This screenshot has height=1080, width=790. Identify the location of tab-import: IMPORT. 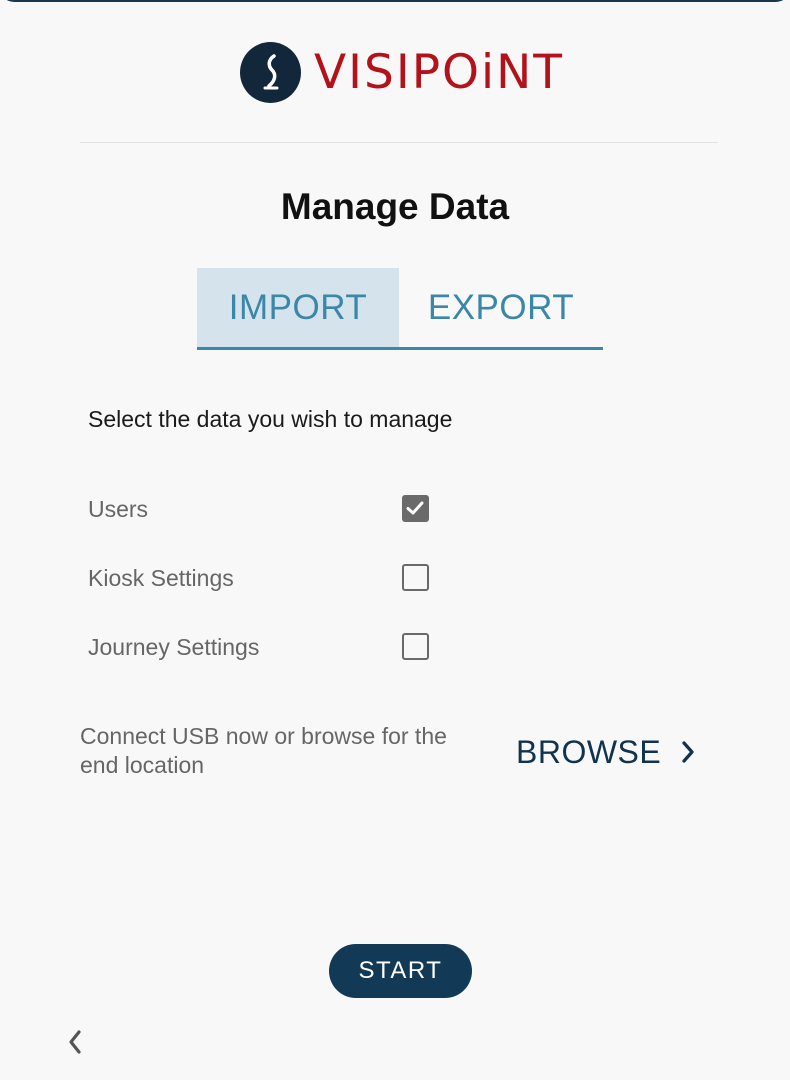
(298, 307).